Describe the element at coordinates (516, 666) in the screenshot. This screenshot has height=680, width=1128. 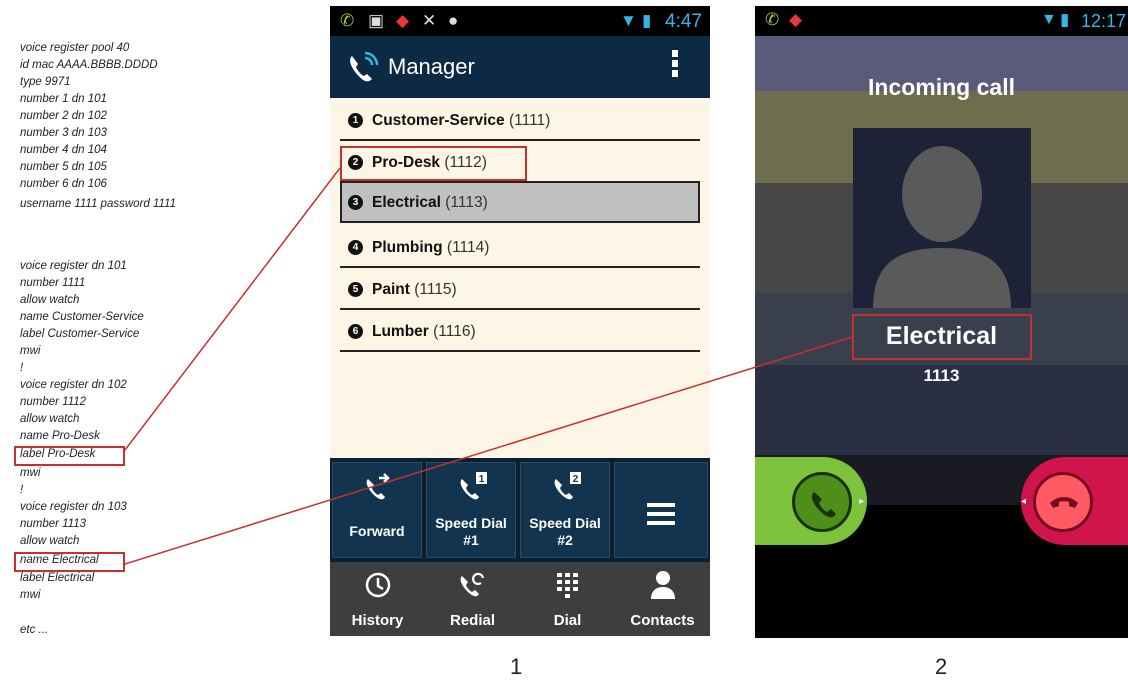
I see `figure-label-1: 1` at that location.